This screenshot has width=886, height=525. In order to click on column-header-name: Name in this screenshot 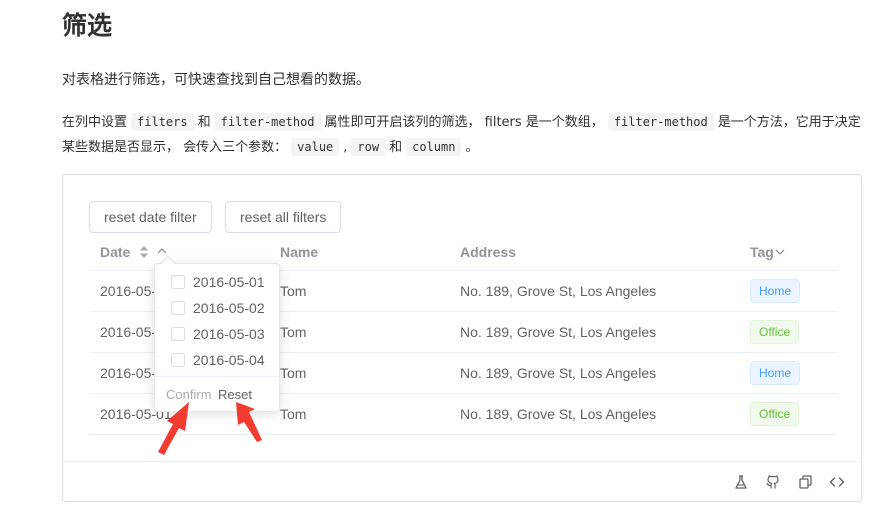, I will do `click(299, 252)`.